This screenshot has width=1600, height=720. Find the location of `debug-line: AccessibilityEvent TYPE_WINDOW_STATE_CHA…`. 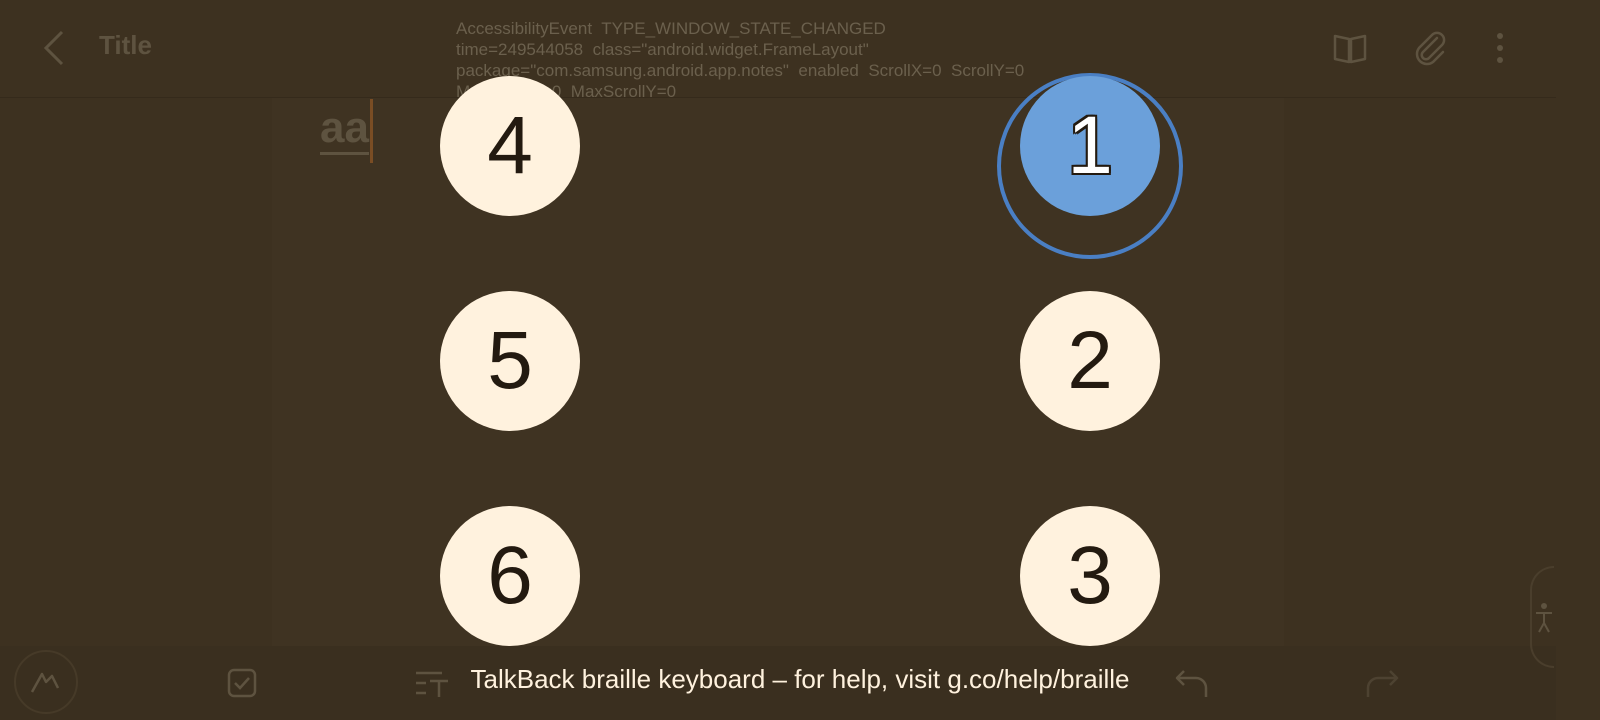

debug-line: AccessibilityEvent TYPE_WINDOW_STATE_CHA… is located at coordinates (671, 28).